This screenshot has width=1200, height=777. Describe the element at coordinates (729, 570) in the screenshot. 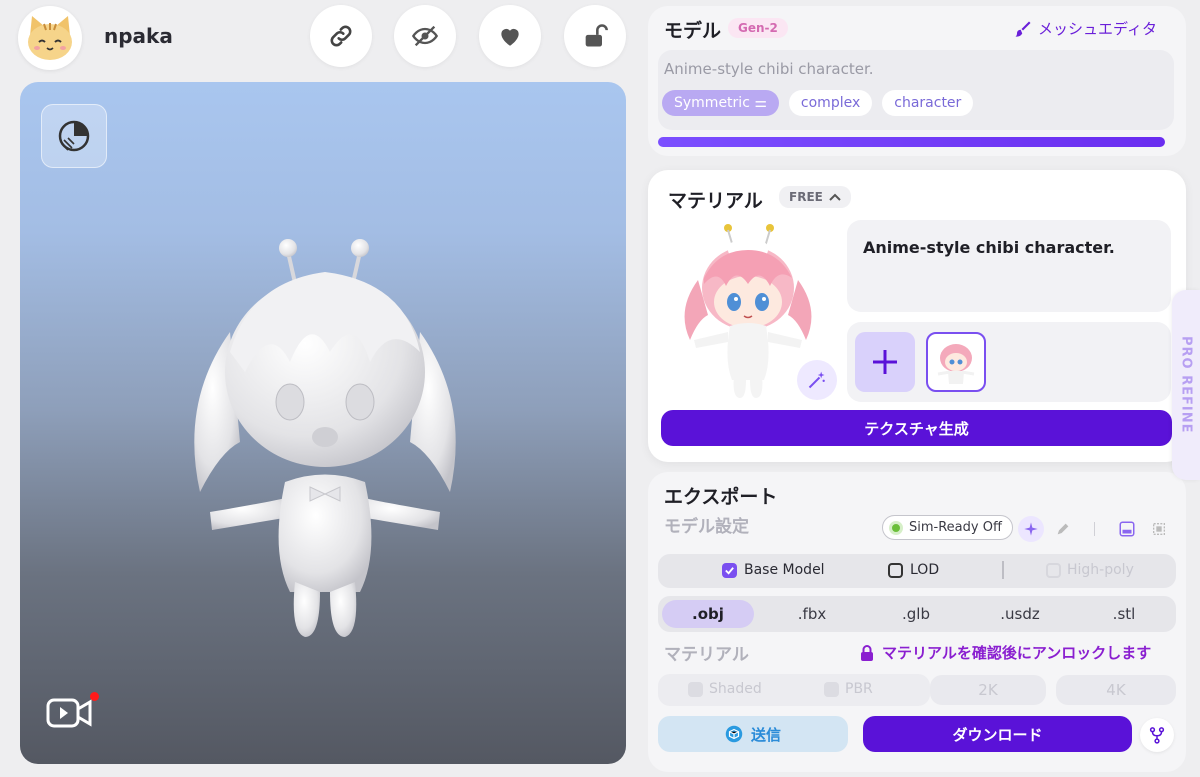

I see `checked-icon` at that location.